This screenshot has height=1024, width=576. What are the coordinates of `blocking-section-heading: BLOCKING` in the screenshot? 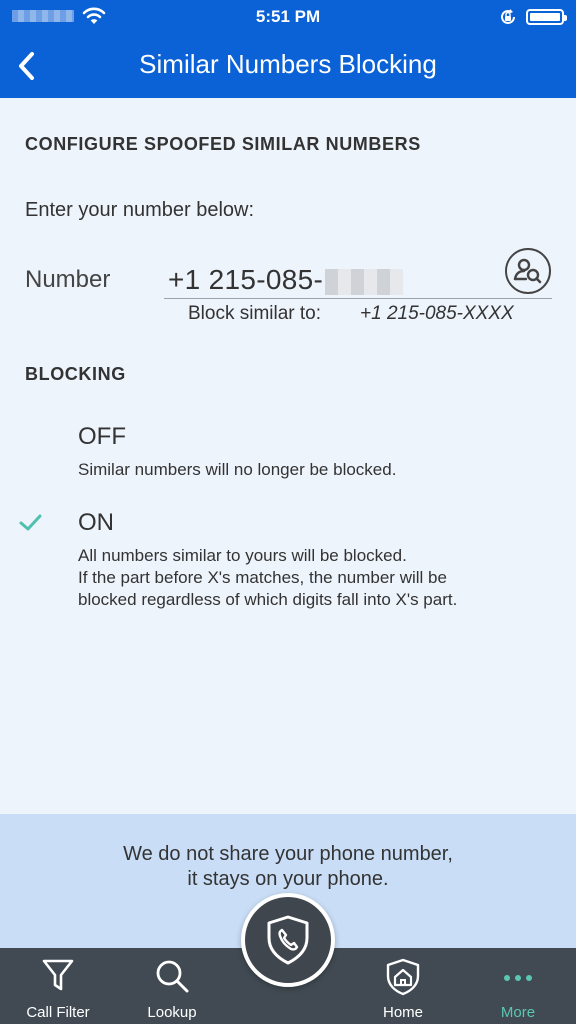 It's located at (75, 374).